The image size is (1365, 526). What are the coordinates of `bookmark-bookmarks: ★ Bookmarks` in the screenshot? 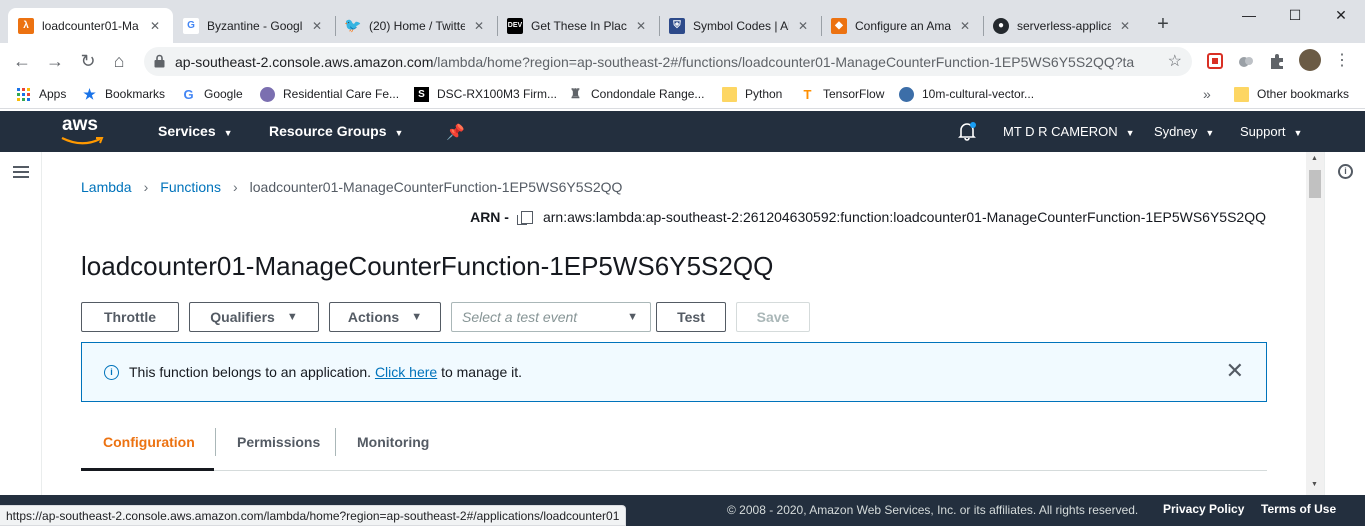 It's located at (123, 94).